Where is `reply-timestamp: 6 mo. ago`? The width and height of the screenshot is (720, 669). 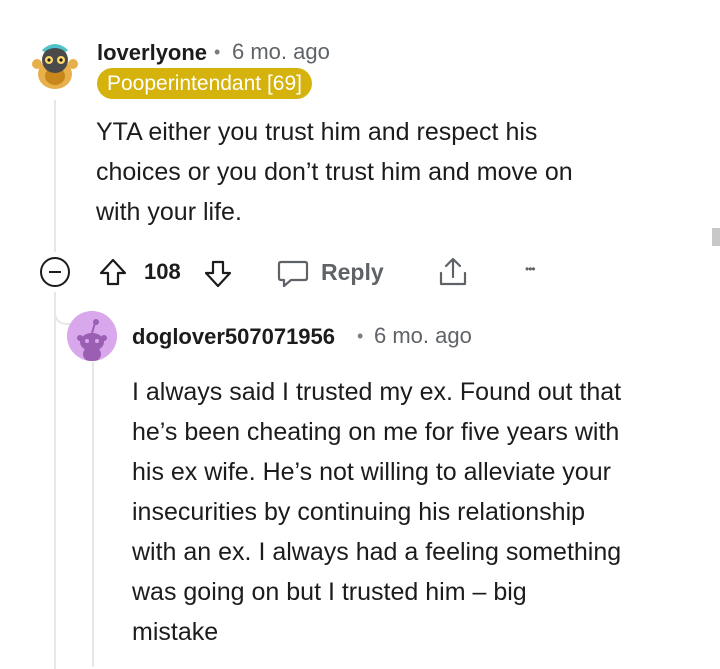
reply-timestamp: 6 mo. ago is located at coordinates (423, 336).